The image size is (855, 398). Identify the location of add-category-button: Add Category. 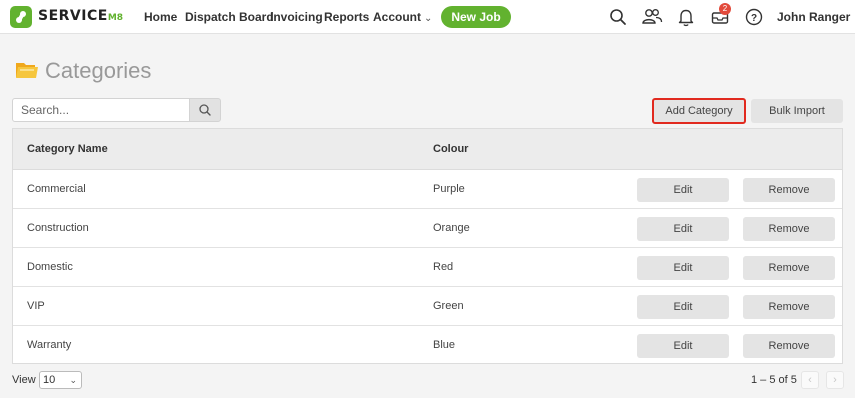
(699, 111).